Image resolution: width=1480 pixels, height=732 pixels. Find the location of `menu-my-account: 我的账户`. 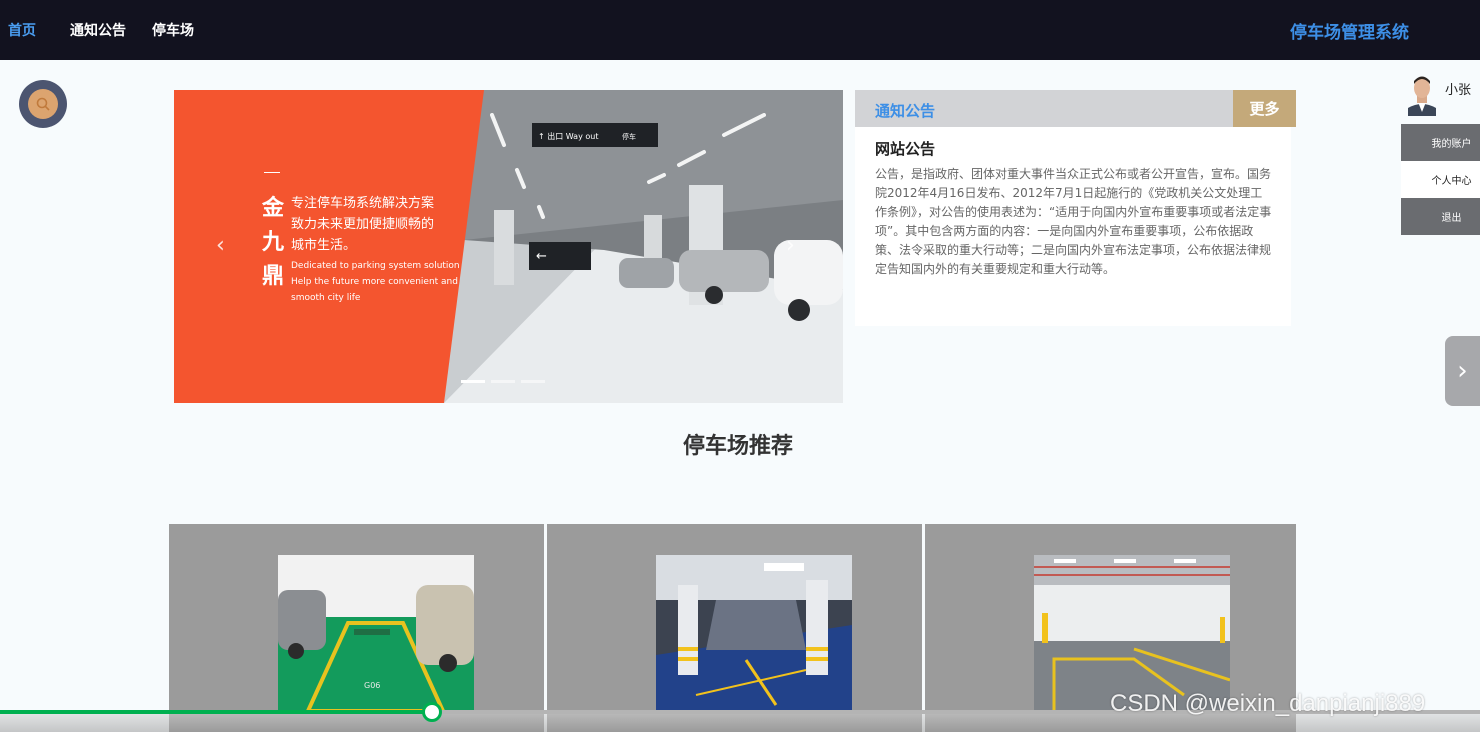

menu-my-account: 我的账户 is located at coordinates (1440, 142).